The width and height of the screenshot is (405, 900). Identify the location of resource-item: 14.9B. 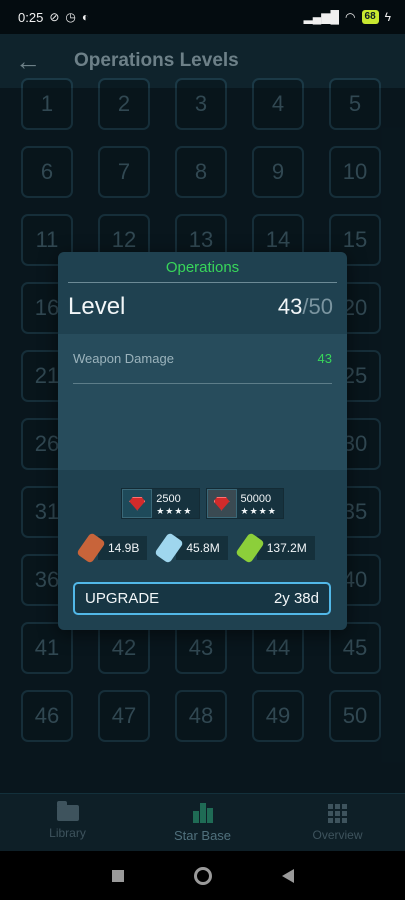
(112, 548).